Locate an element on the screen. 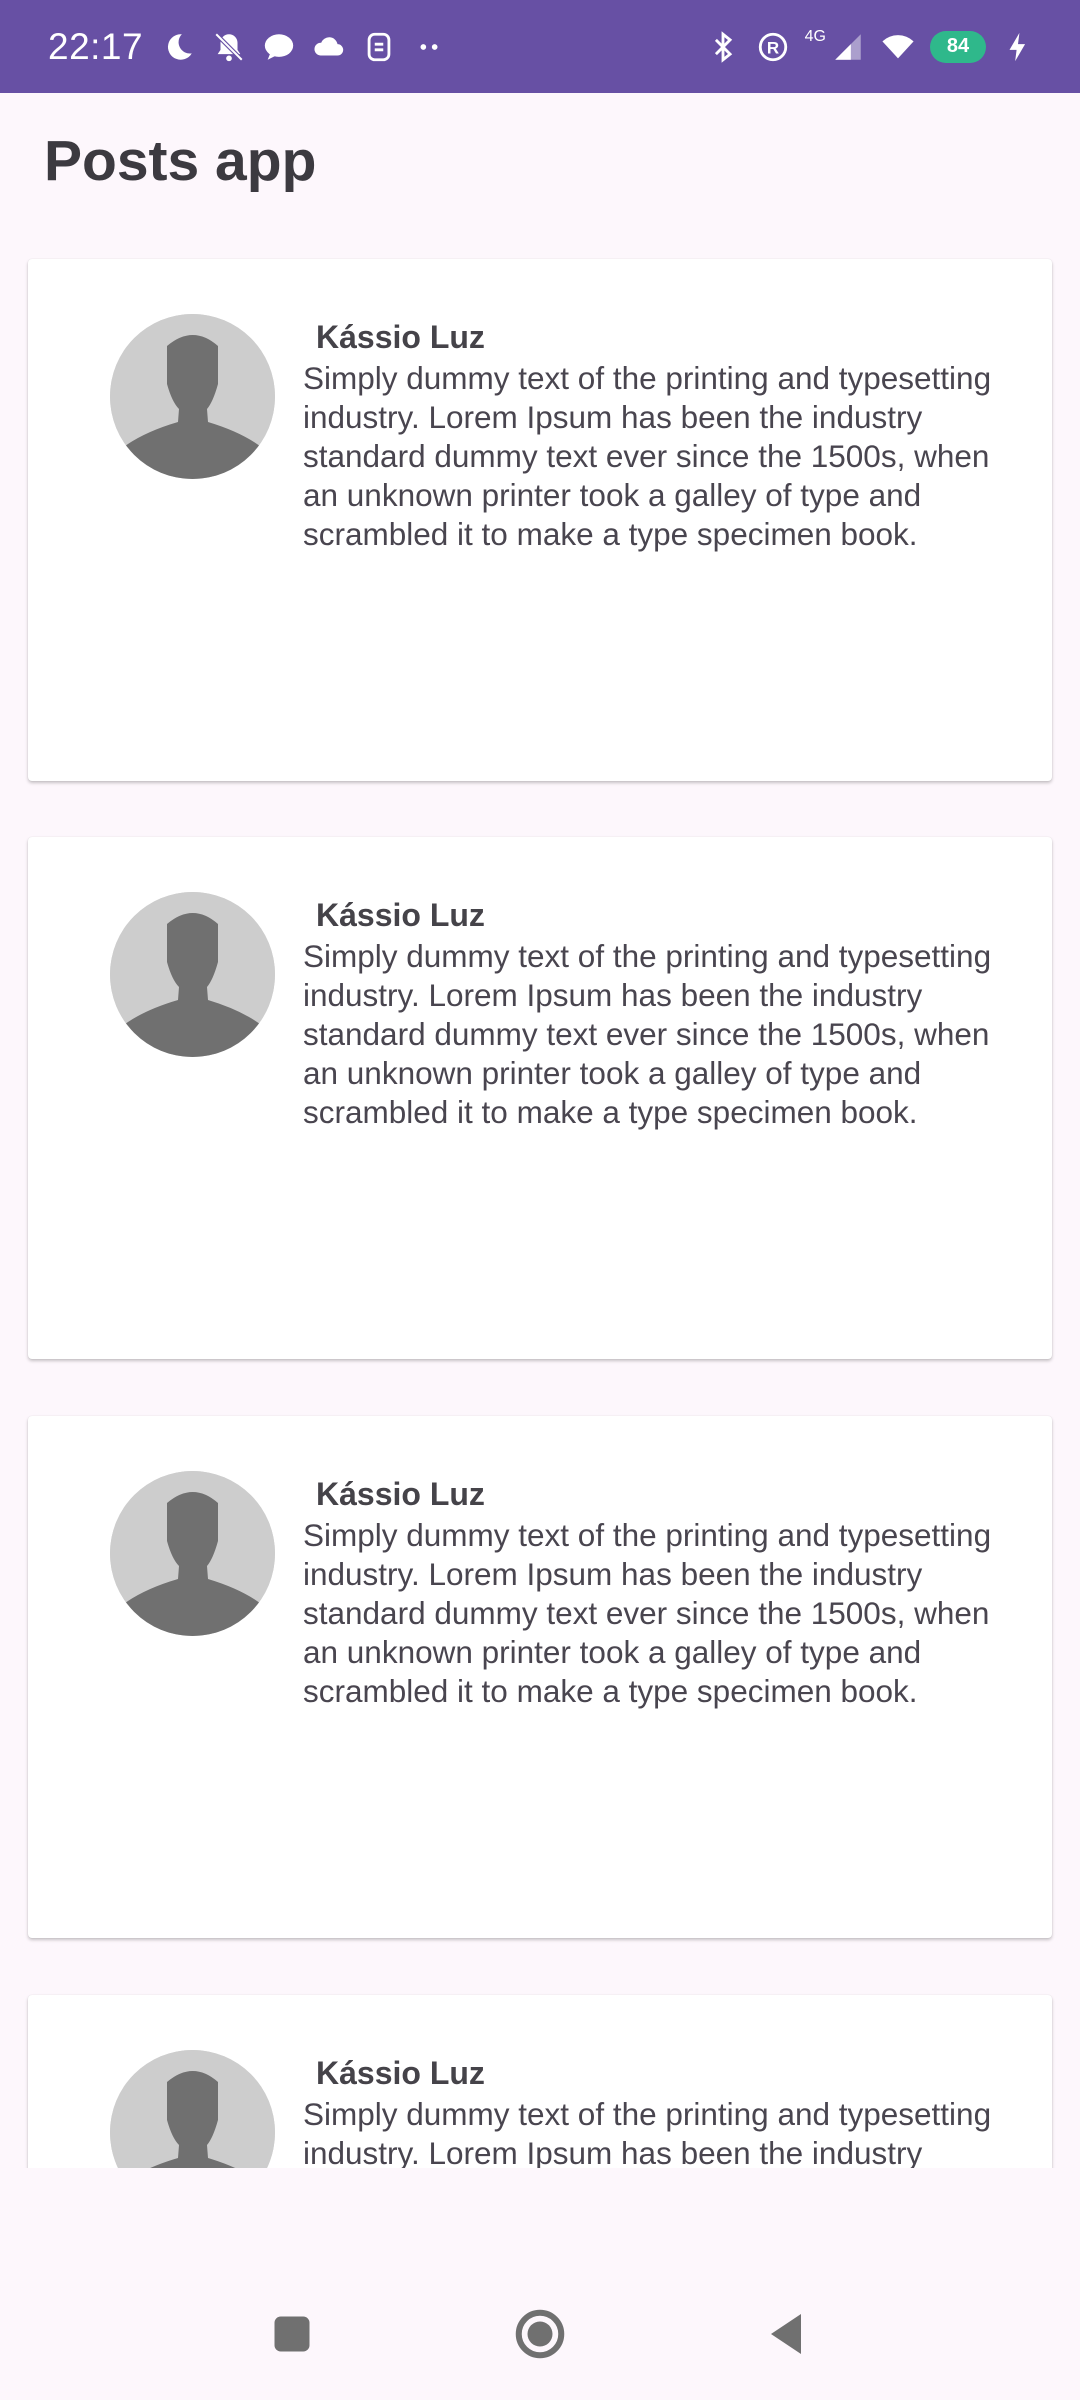 The width and height of the screenshot is (1080, 2400). system-nav-bar is located at coordinates (540, 2334).